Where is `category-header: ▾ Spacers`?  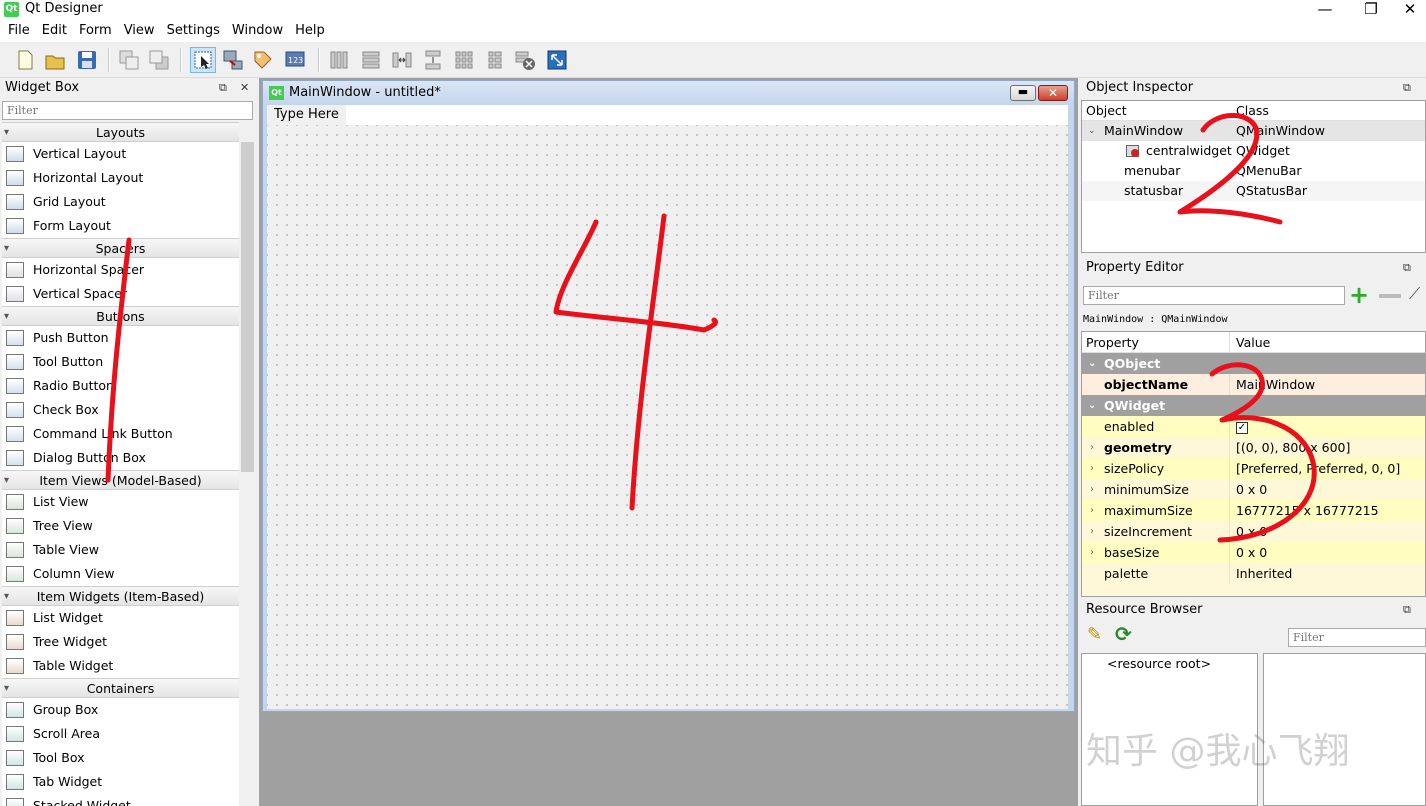 category-header: ▾ Spacers is located at coordinates (120, 248).